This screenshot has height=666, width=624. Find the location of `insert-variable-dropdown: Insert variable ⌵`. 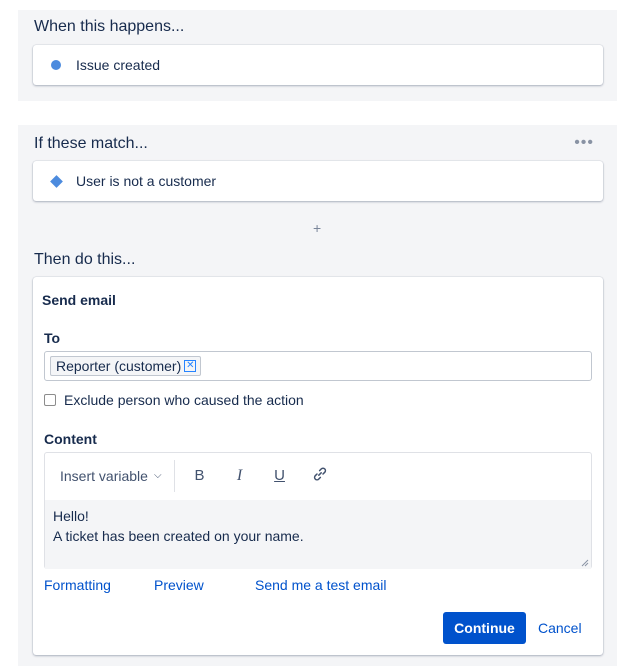

insert-variable-dropdown: Insert variable ⌵ is located at coordinates (111, 476).